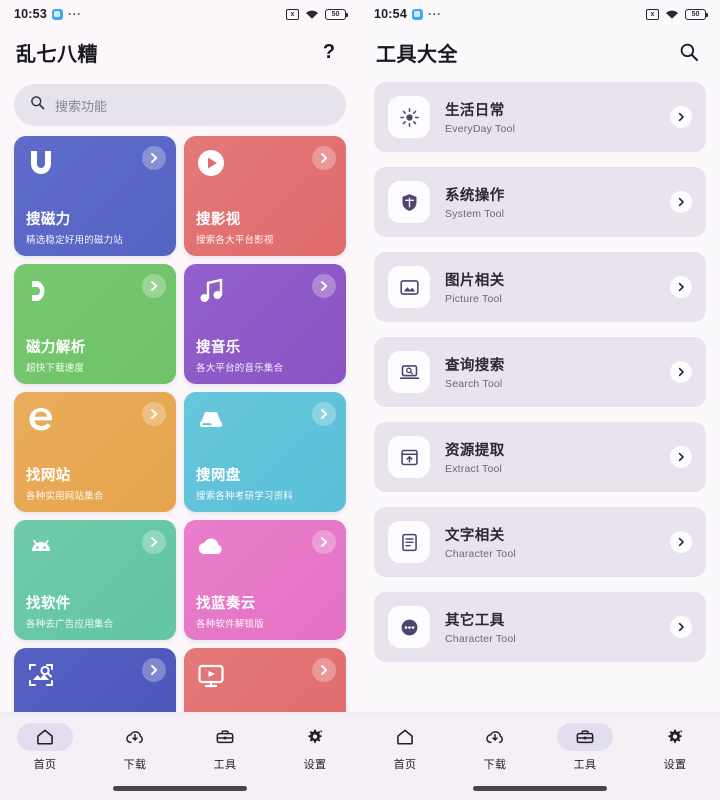 Image resolution: width=720 pixels, height=800 pixels. Describe the element at coordinates (540, 117) in the screenshot. I see `tool-category-row: 生活日常 EveryDay Tool` at that location.